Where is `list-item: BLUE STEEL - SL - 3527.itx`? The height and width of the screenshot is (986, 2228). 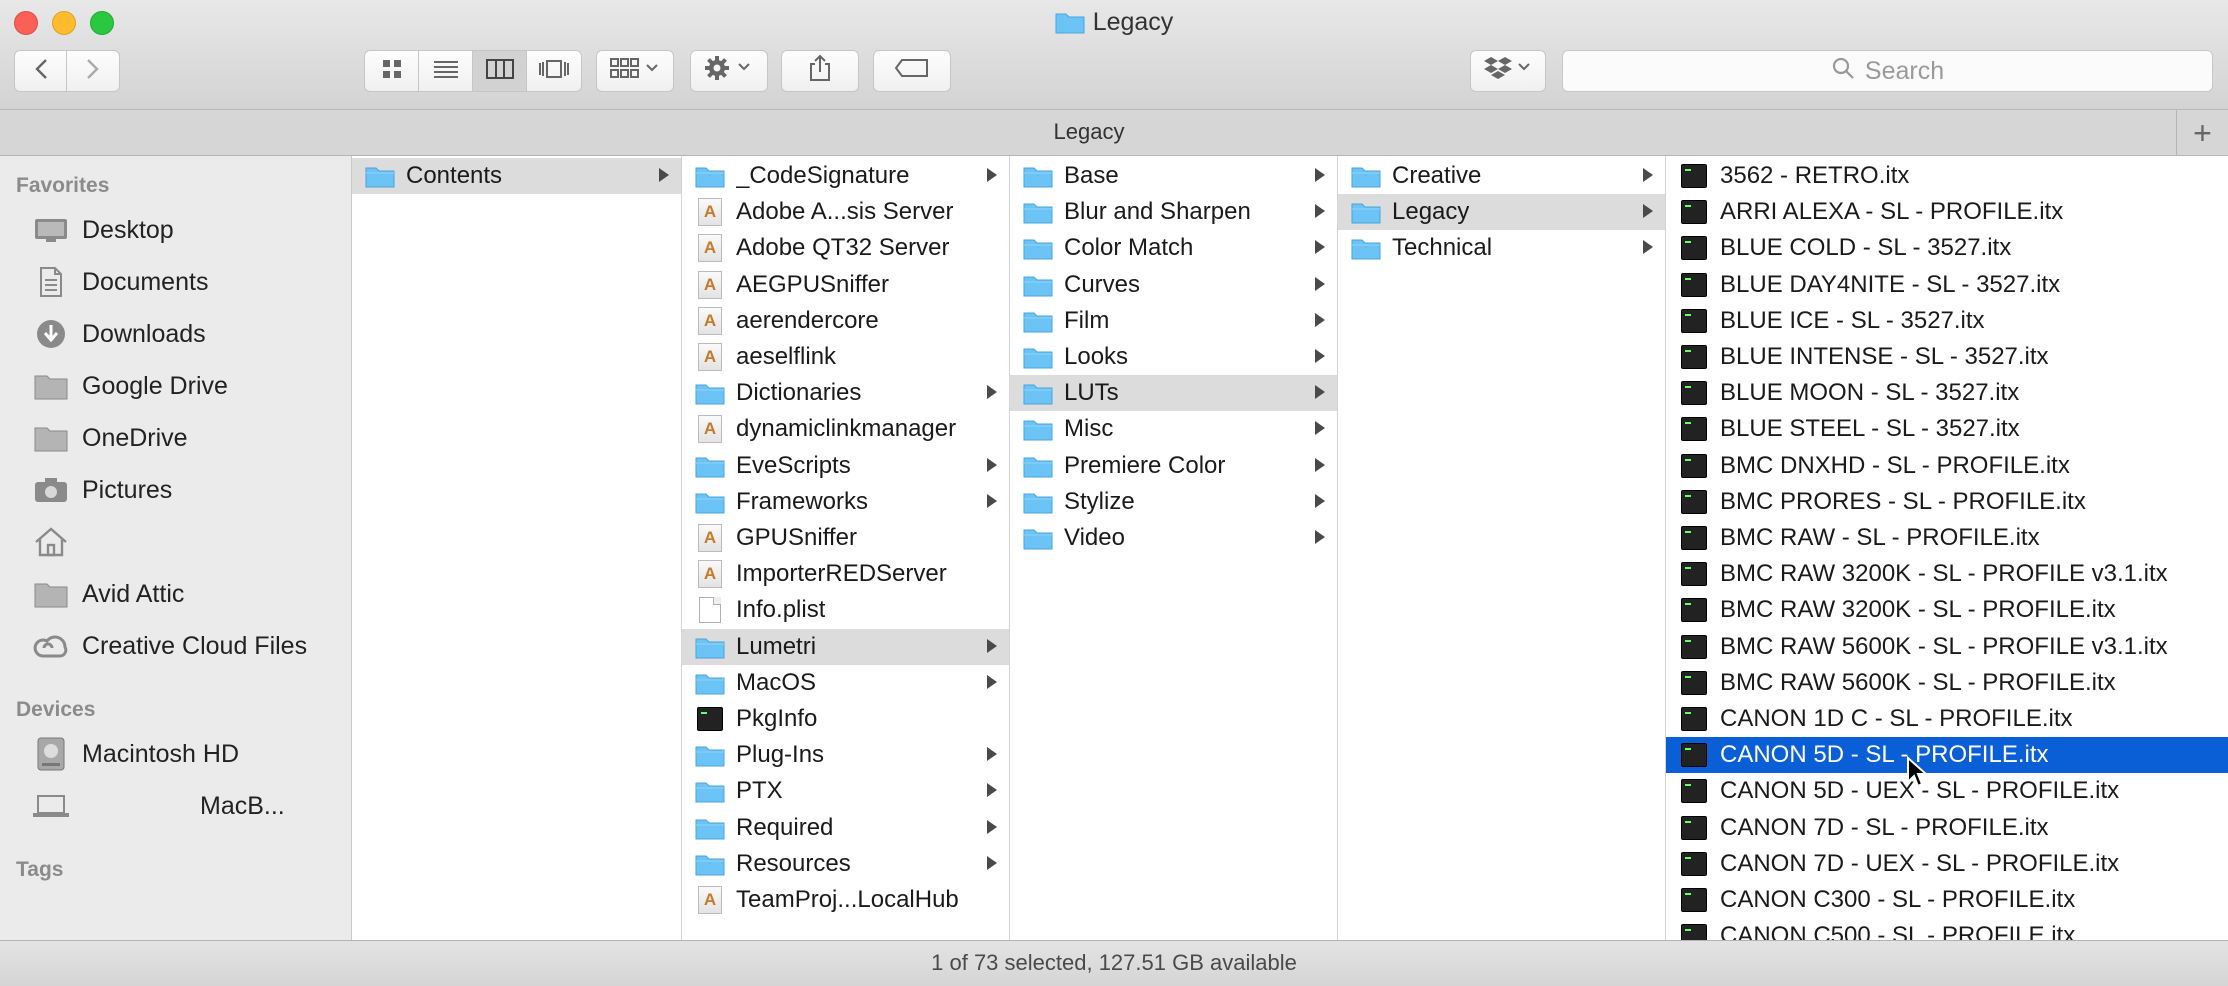 list-item: BLUE STEEL - SL - 3527.itx is located at coordinates (1947, 429).